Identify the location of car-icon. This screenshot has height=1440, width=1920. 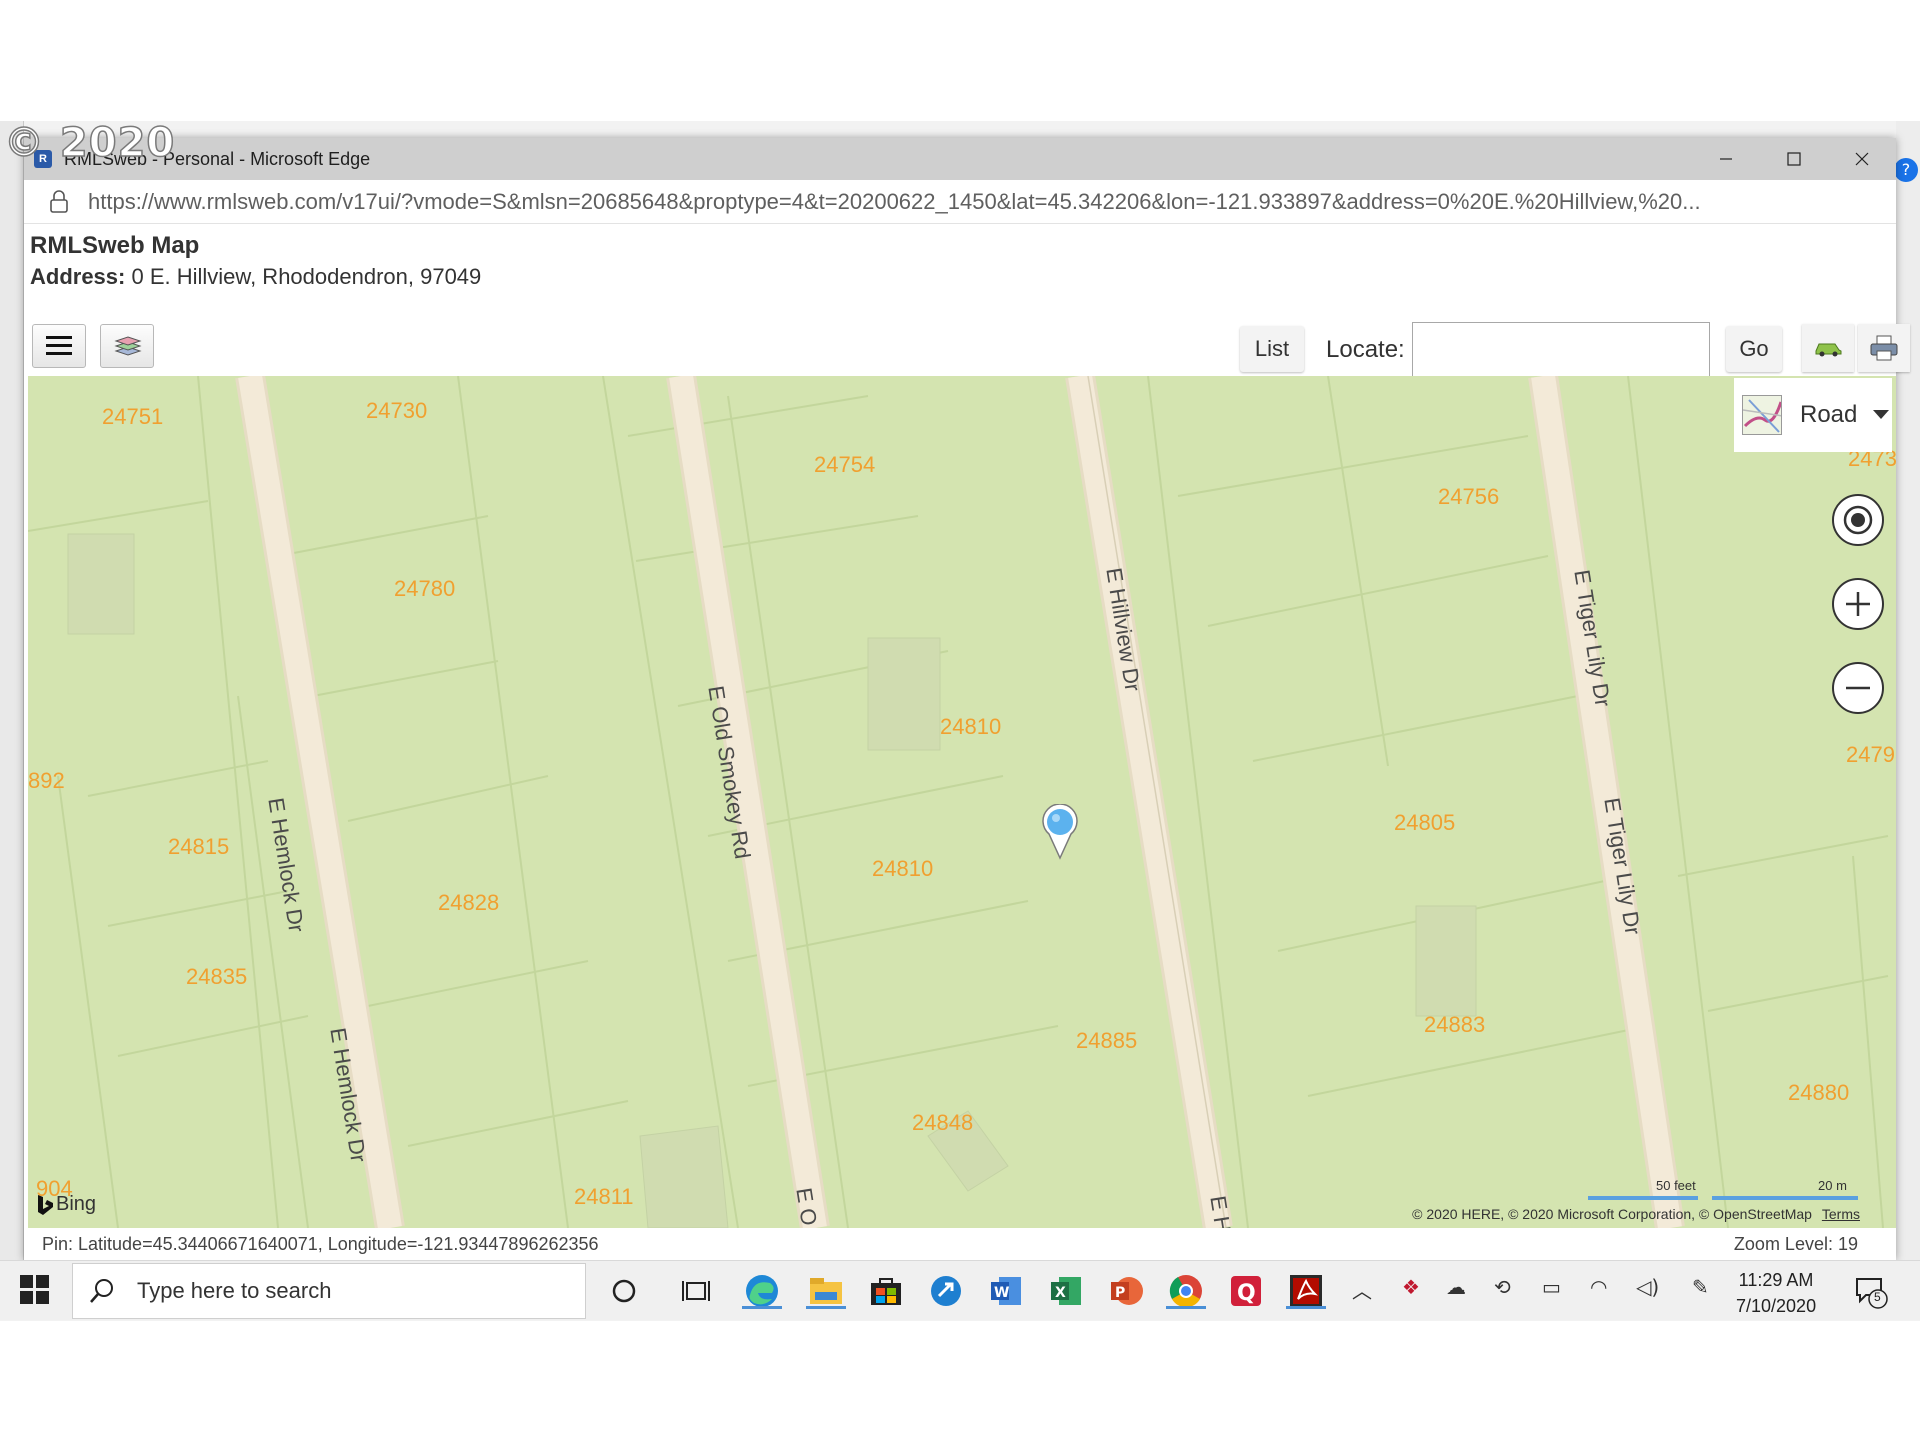
(1828, 350).